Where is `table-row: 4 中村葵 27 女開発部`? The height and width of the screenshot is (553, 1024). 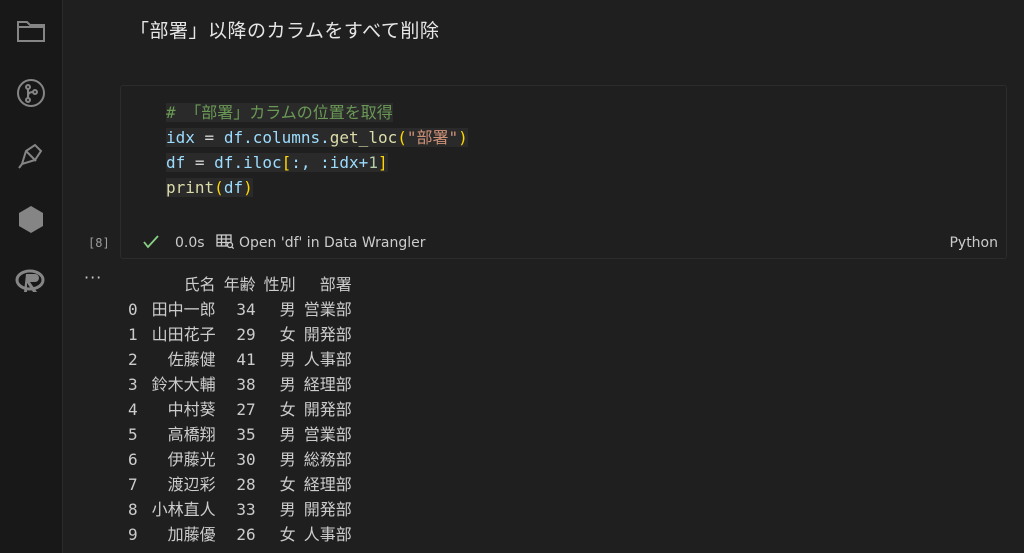 table-row: 4 中村葵 27 女開発部 is located at coordinates (244, 409).